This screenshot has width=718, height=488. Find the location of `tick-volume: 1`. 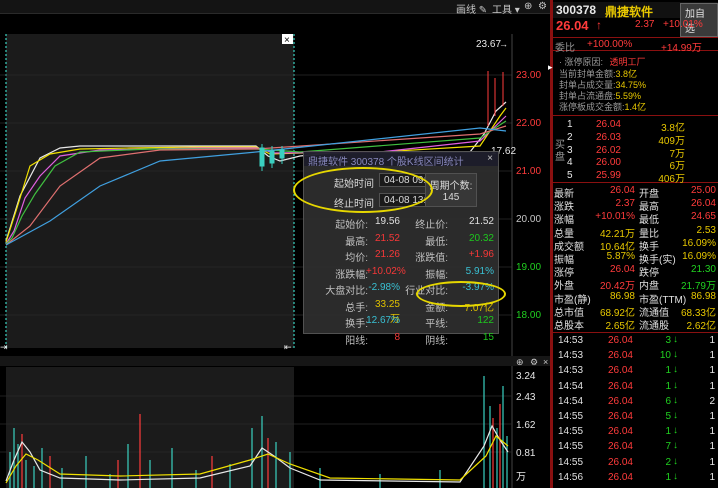

tick-volume: 1 is located at coordinates (668, 386).